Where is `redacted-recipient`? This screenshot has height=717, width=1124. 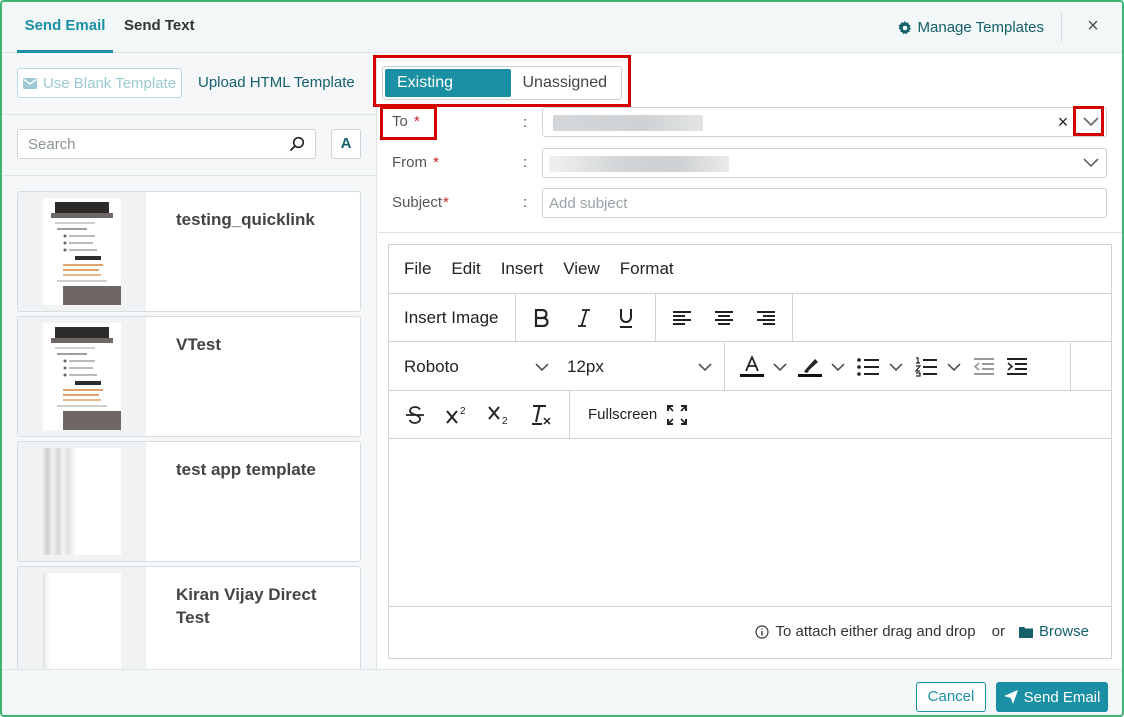 redacted-recipient is located at coordinates (628, 123).